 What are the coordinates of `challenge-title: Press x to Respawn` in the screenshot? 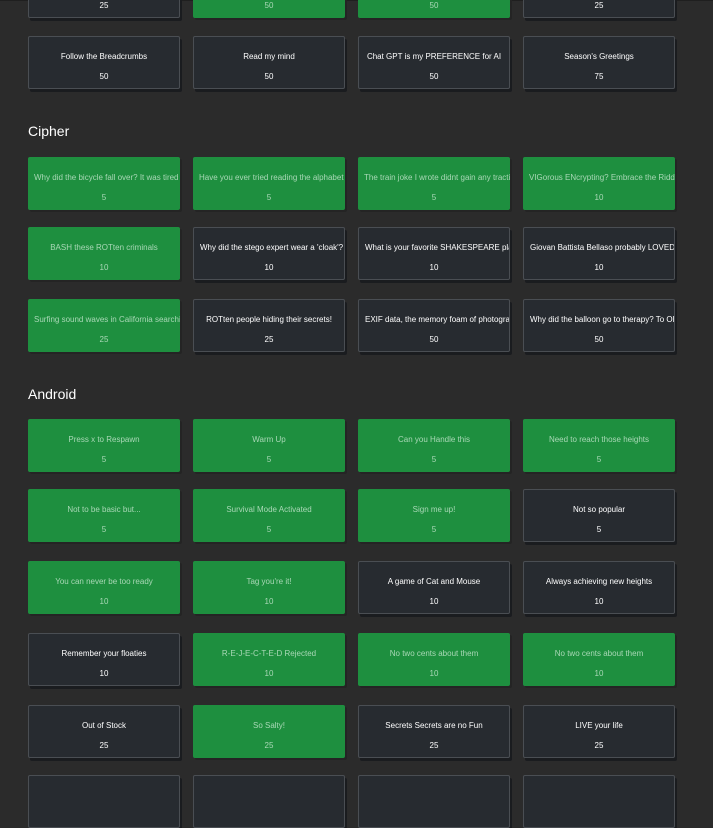 It's located at (104, 439).